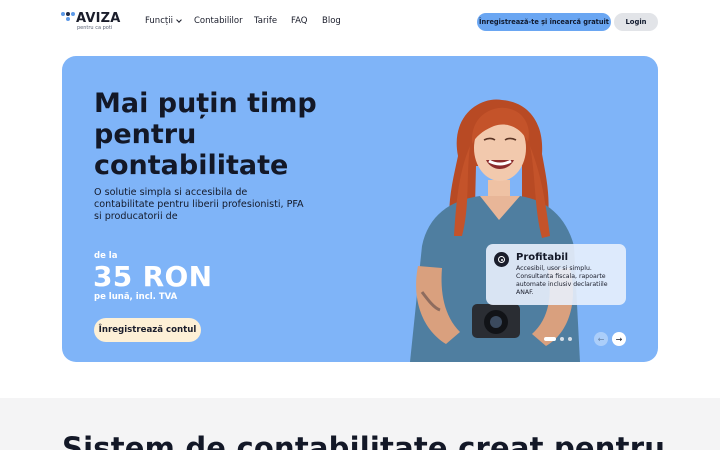 The width and height of the screenshot is (720, 450). I want to click on nav-item-blog: Blog, so click(331, 21).